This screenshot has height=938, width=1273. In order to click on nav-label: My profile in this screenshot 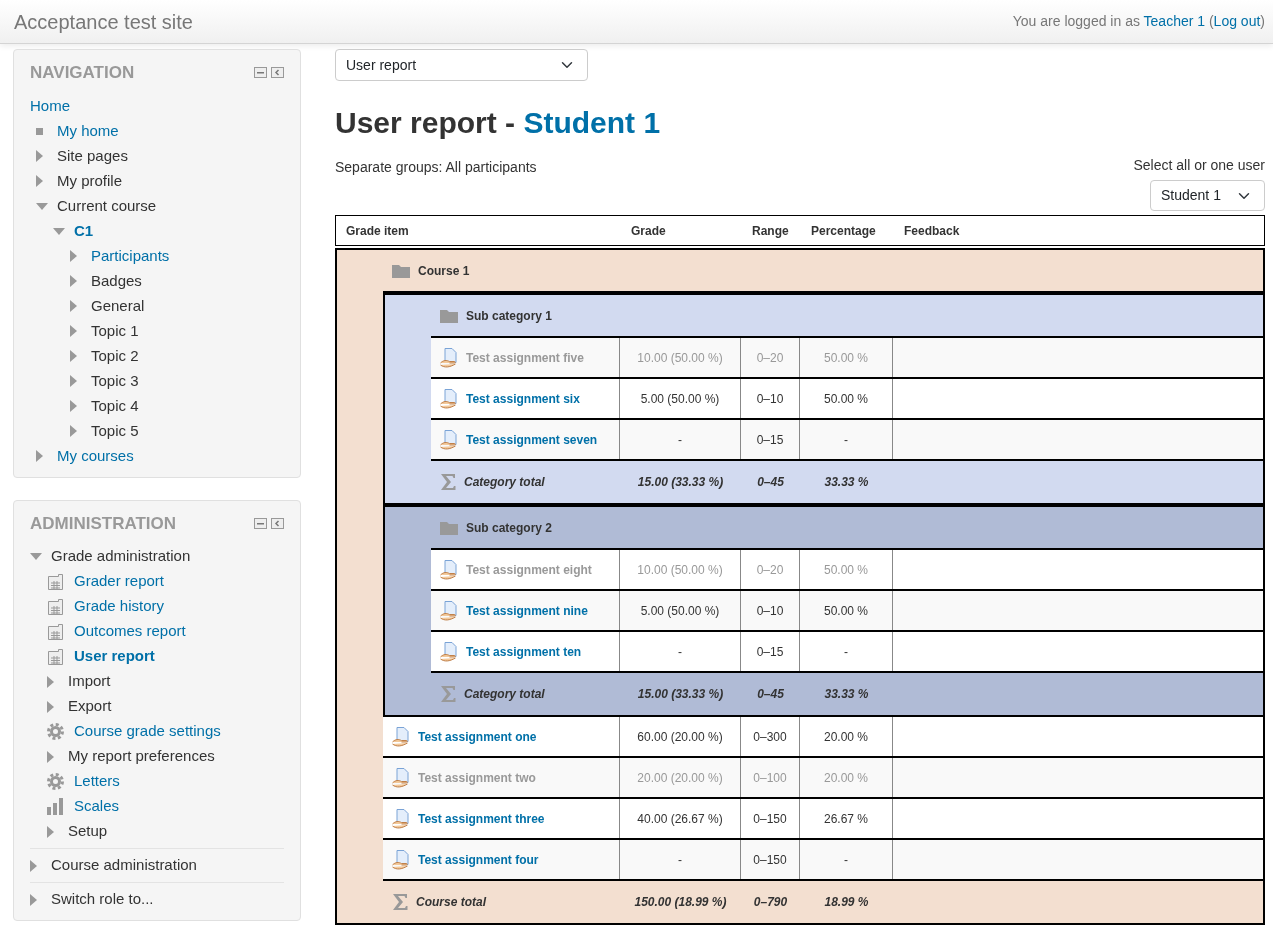, I will do `click(90, 181)`.